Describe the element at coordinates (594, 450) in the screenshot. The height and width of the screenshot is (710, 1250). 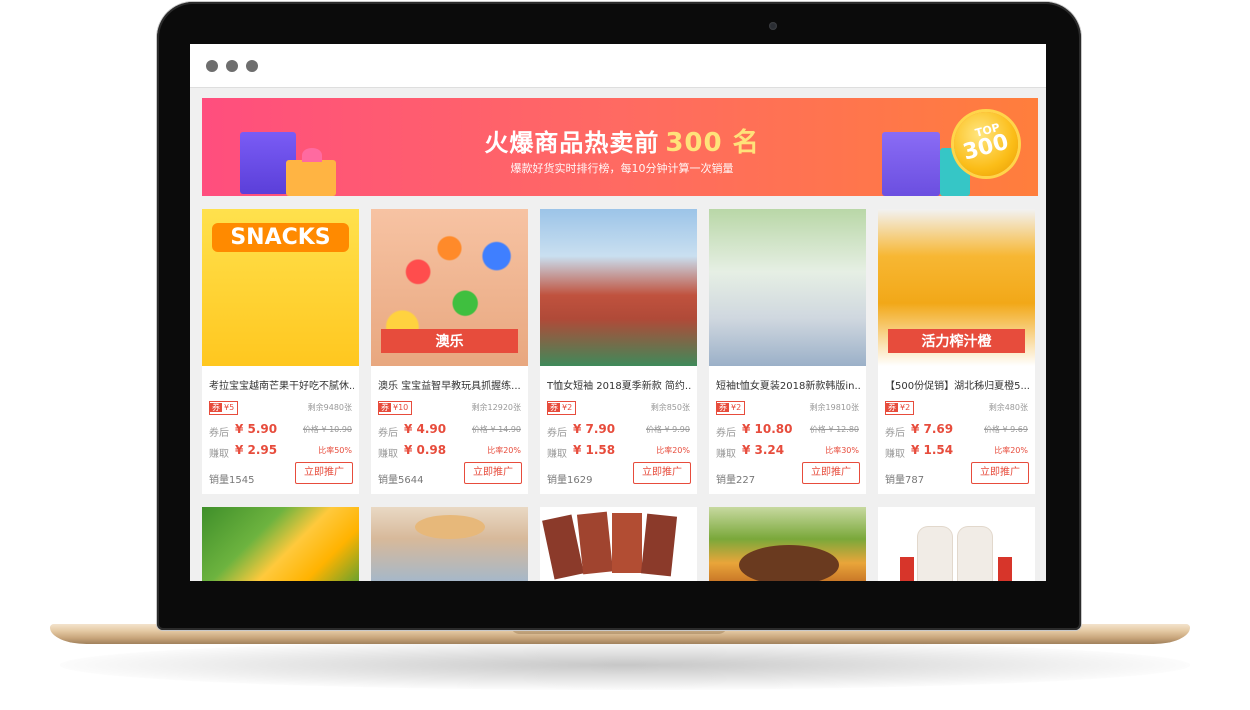
I see `earn-amount: ¥ 1.58` at that location.